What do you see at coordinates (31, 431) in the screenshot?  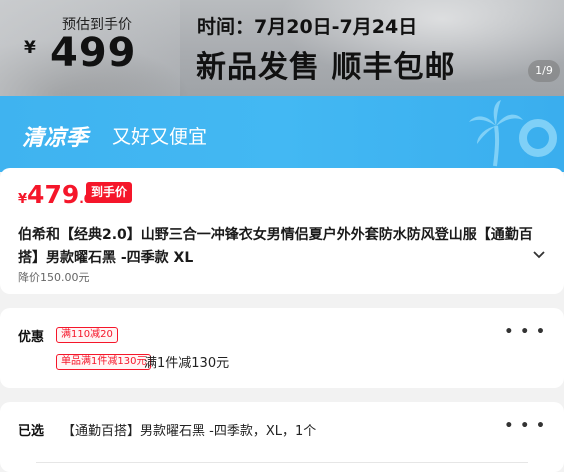 I see `selected-label: 已选` at bounding box center [31, 431].